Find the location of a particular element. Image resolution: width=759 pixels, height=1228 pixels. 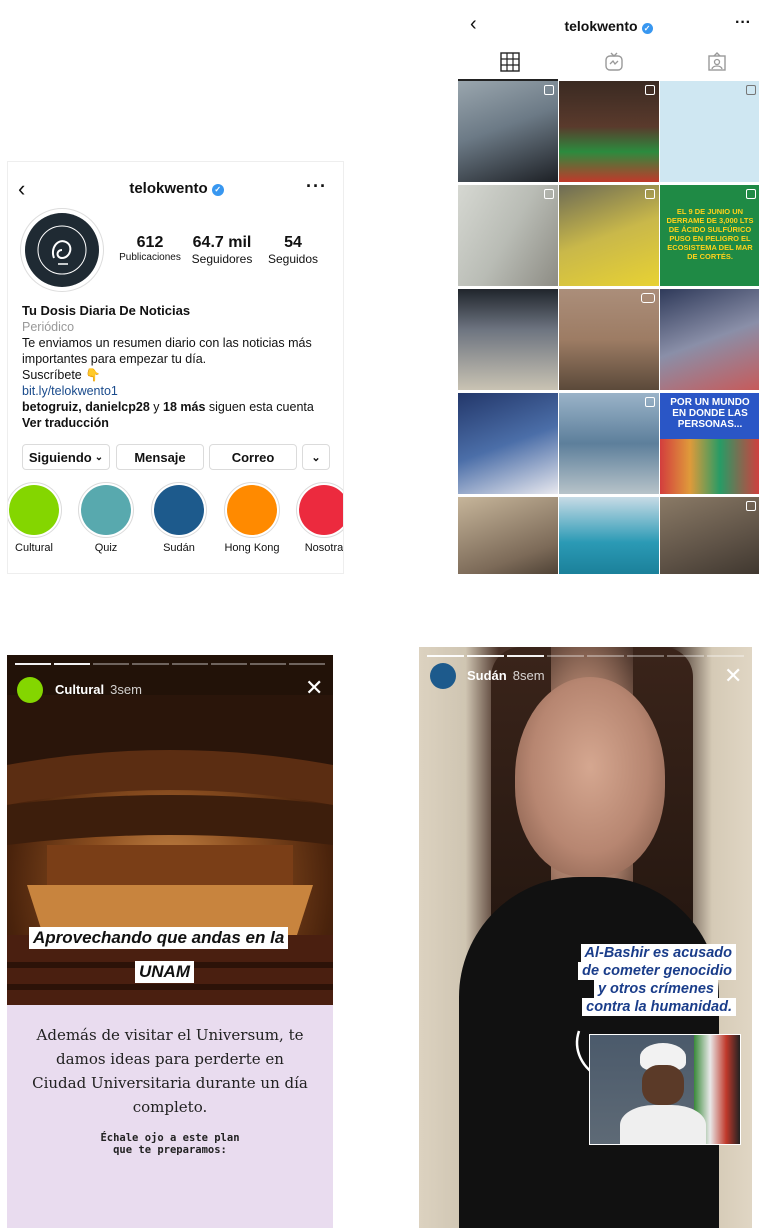

verified-badge-icon: ✓ is located at coordinates (647, 28).